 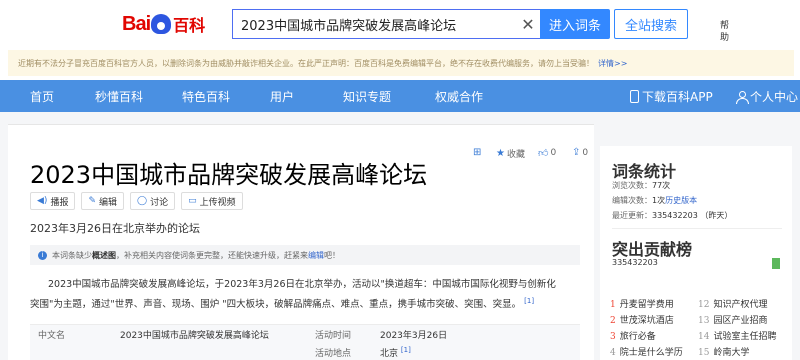 What do you see at coordinates (635, 262) in the screenshot?
I see `contrib-user: 335432203` at bounding box center [635, 262].